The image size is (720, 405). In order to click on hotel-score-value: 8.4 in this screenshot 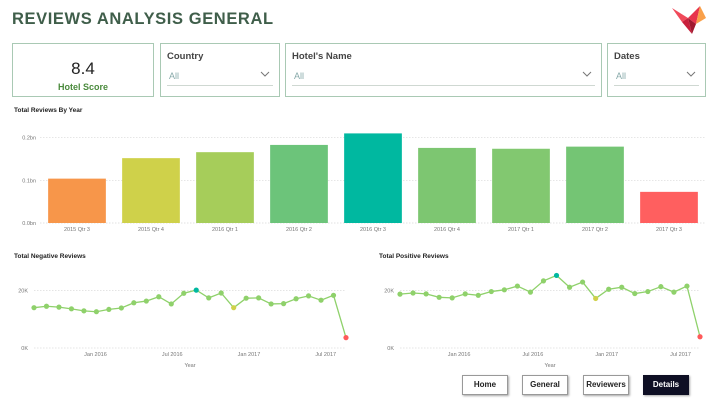, I will do `click(83, 68)`.